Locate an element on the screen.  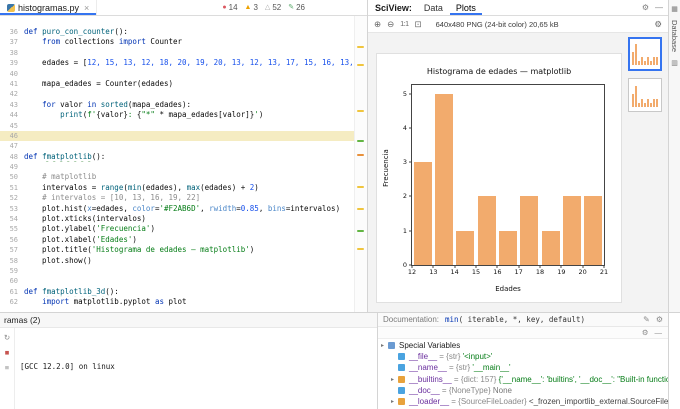
code-line: 46 is located at coordinates (177, 136).